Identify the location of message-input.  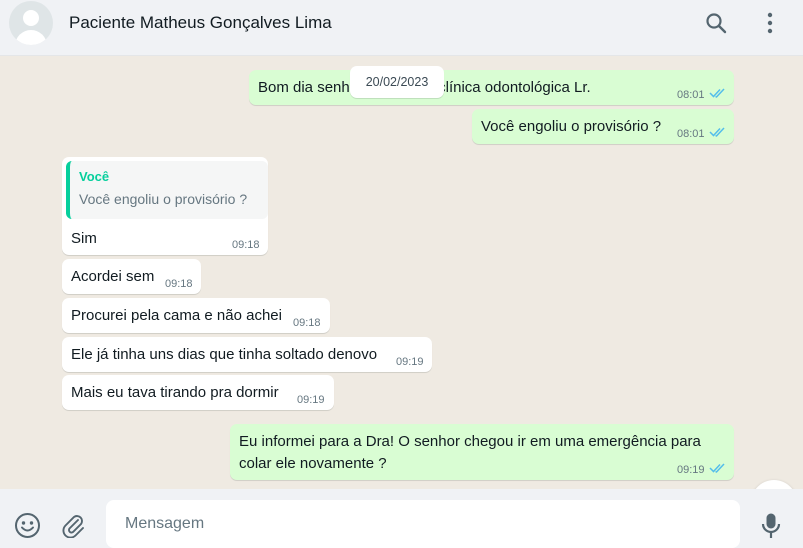
(425, 524).